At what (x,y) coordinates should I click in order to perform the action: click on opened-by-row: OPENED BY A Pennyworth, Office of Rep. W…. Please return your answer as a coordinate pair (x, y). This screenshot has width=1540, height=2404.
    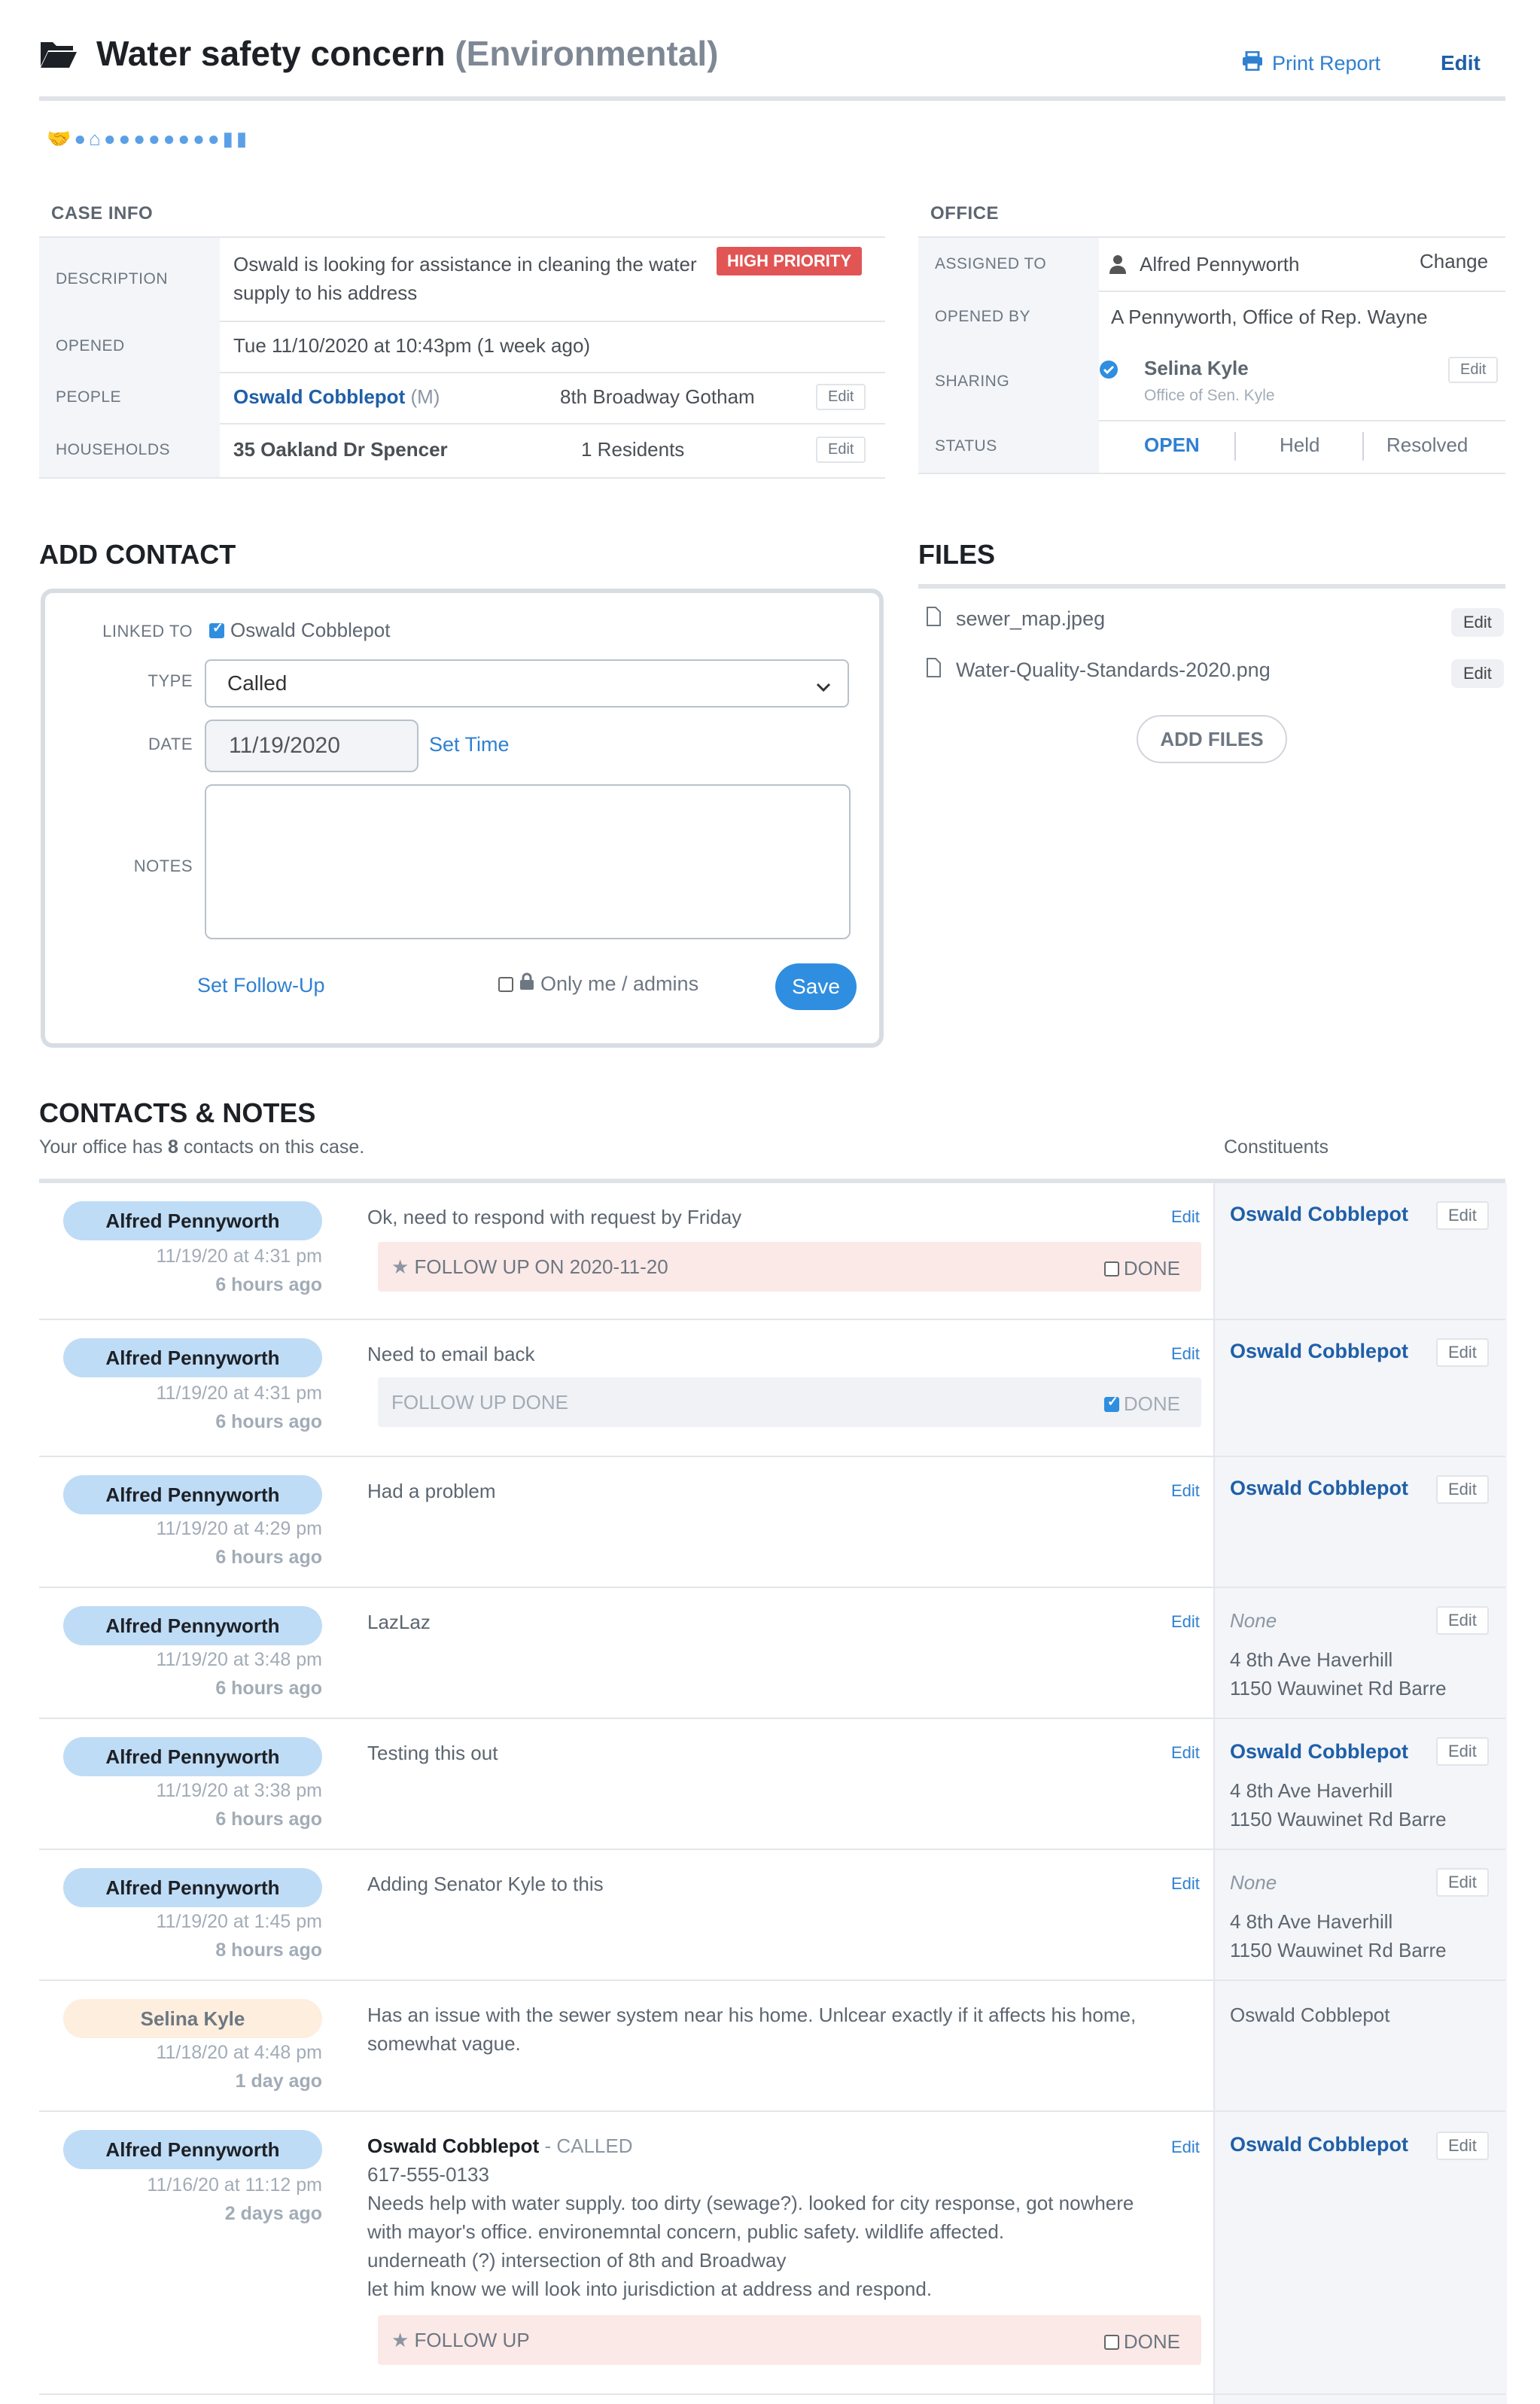
    Looking at the image, I should click on (1211, 318).